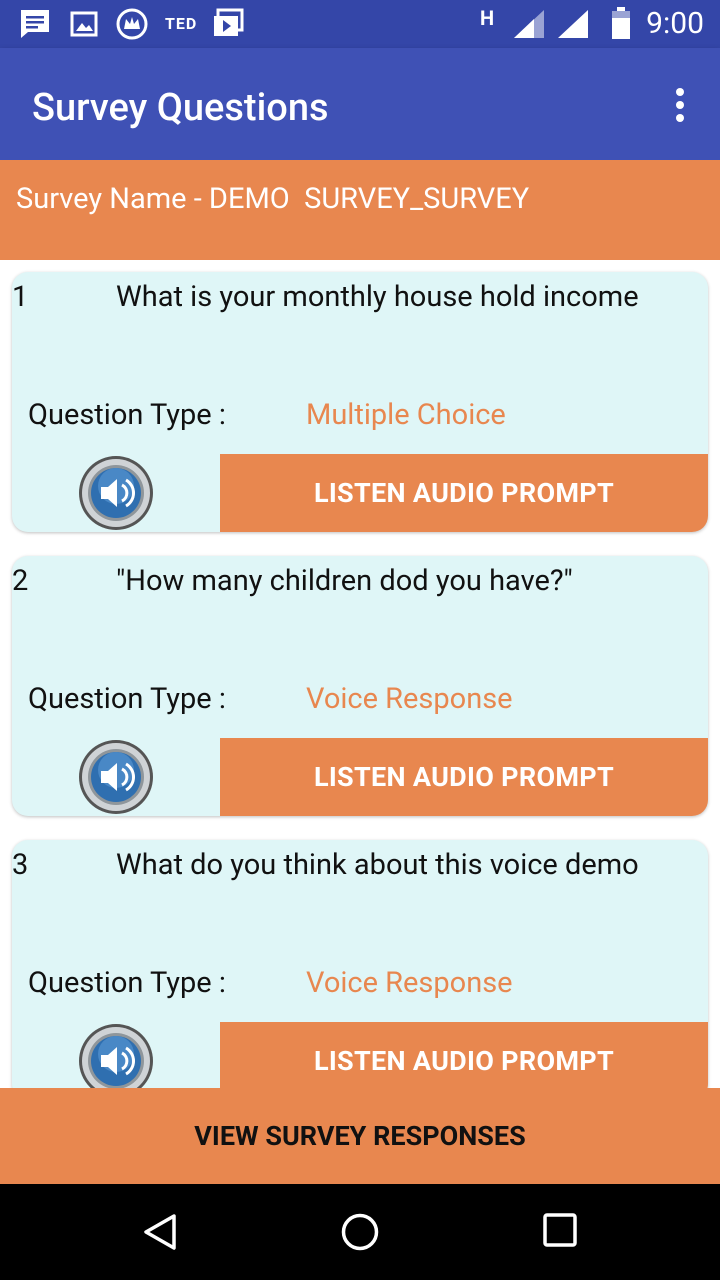  Describe the element at coordinates (406, 415) in the screenshot. I see `question-type-value: Multiple Choice` at that location.